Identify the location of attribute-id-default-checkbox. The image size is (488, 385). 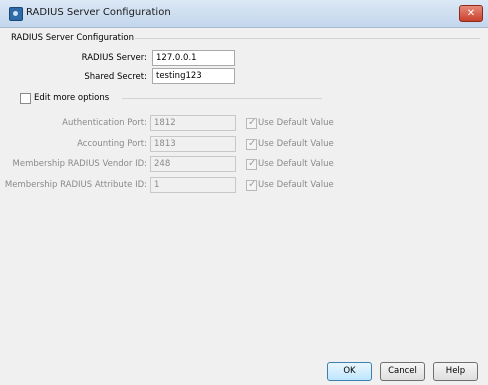
(251, 185).